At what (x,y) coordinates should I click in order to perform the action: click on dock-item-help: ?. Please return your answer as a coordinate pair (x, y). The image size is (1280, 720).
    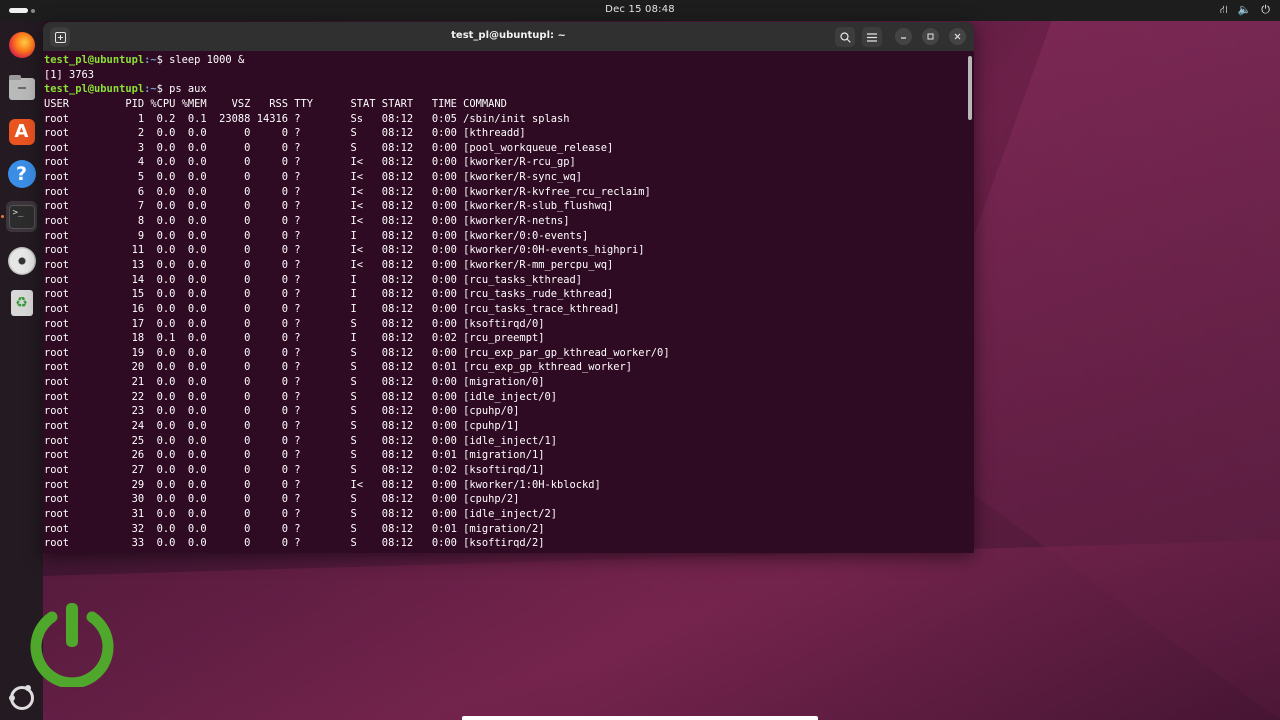
    Looking at the image, I should click on (21, 173).